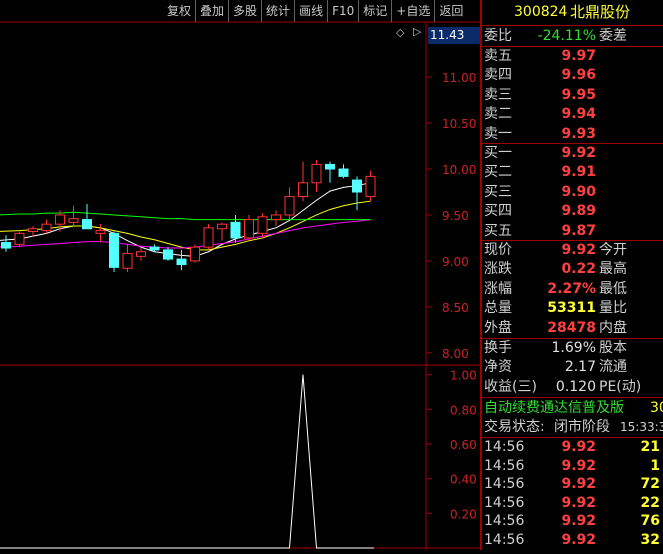  Describe the element at coordinates (459, 78) in the screenshot. I see `price-tick-label: 11.00` at that location.